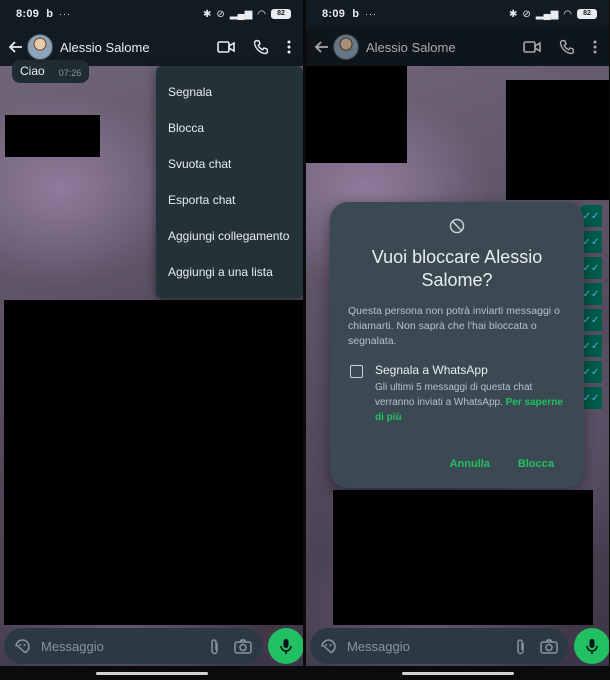 This screenshot has height=680, width=610. I want to click on menu-item-blocca: Blocca, so click(229, 128).